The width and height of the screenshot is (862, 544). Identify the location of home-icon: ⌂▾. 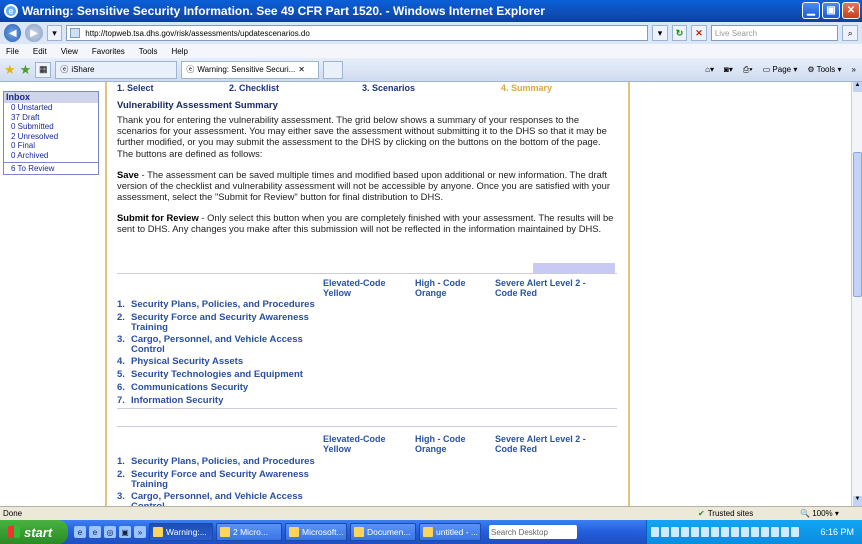
(709, 69).